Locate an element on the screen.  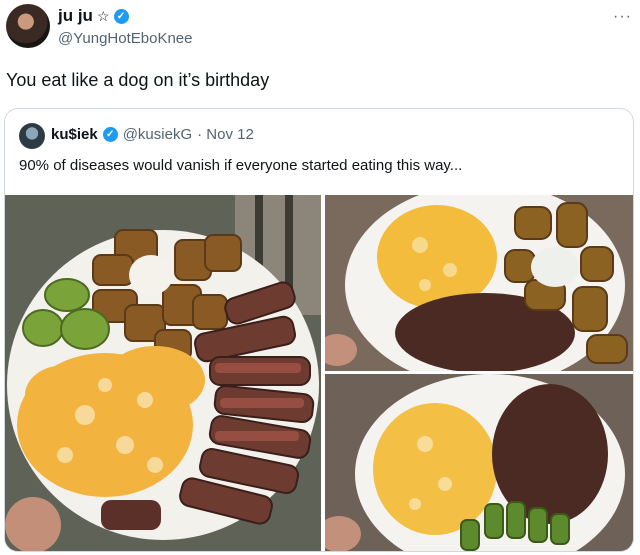
star-emoji: ☆ is located at coordinates (103, 15).